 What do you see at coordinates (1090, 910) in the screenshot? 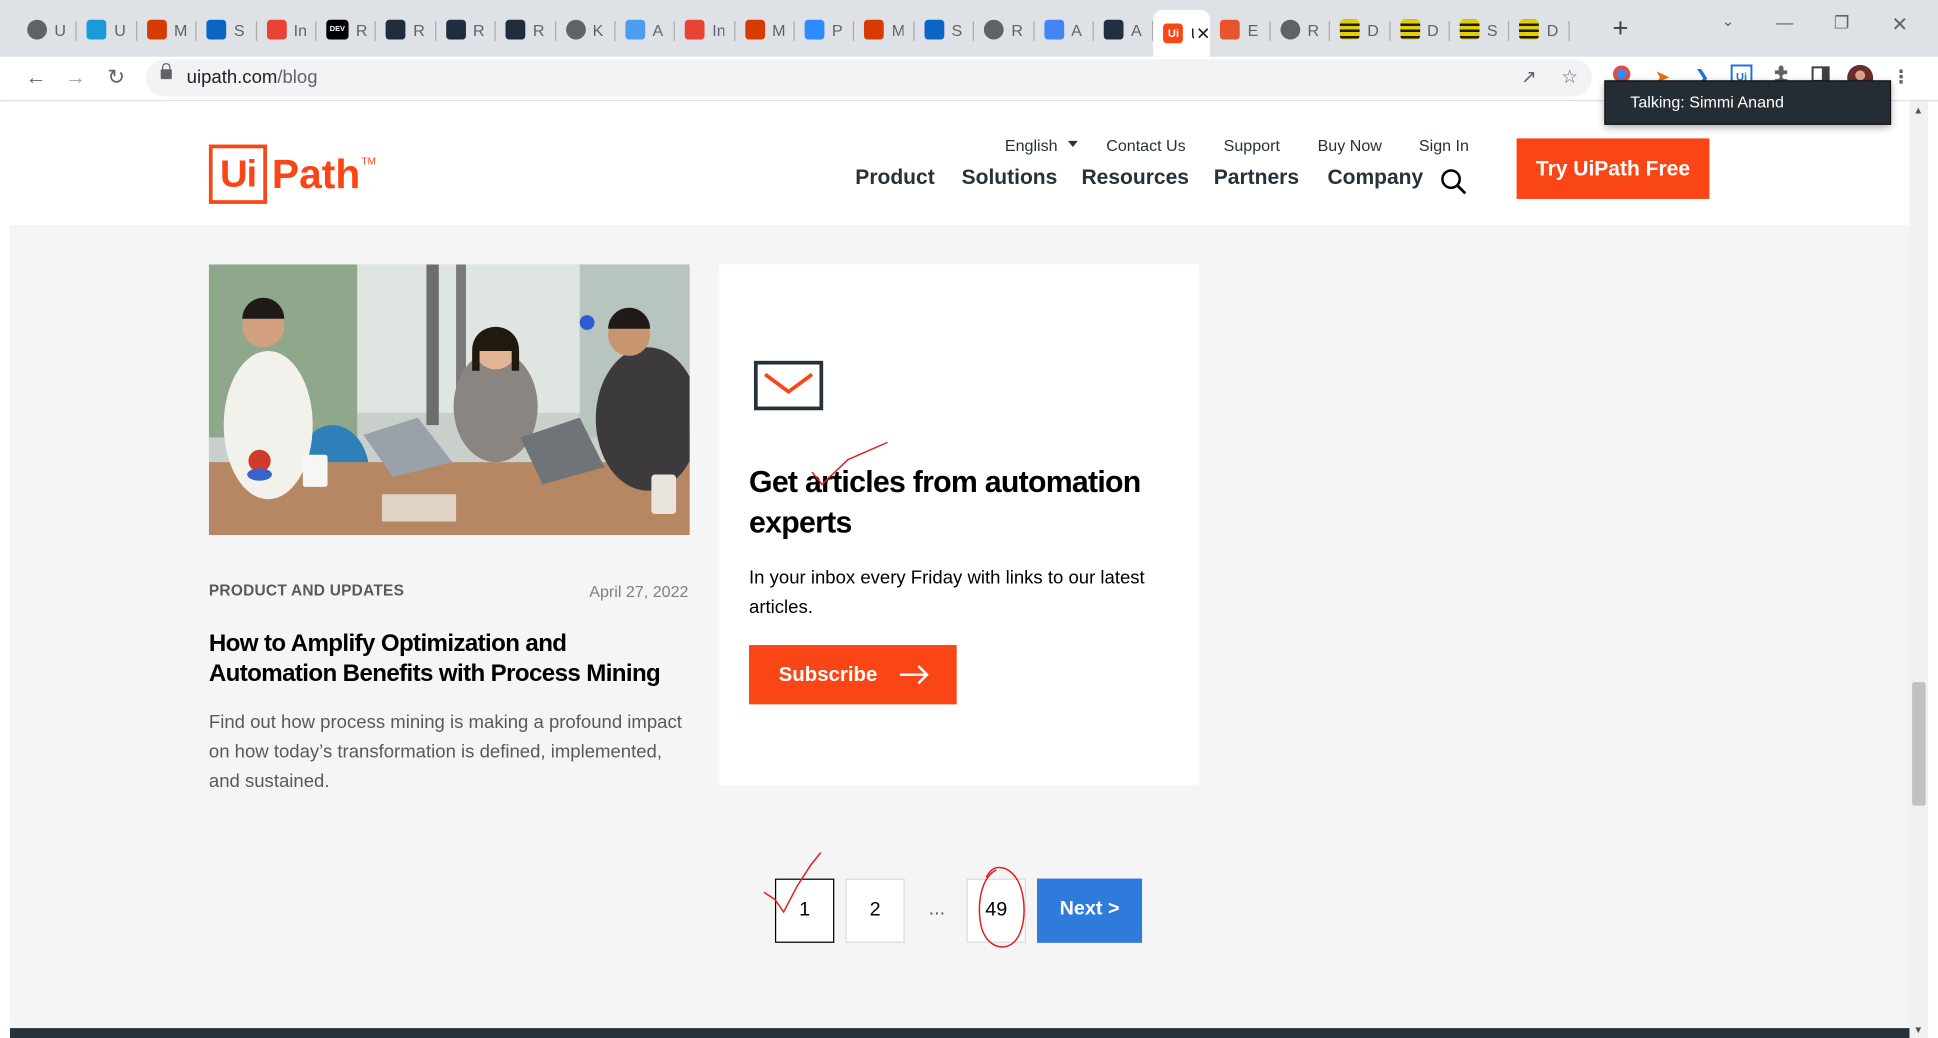
I see `next-page-button: Next >` at bounding box center [1090, 910].